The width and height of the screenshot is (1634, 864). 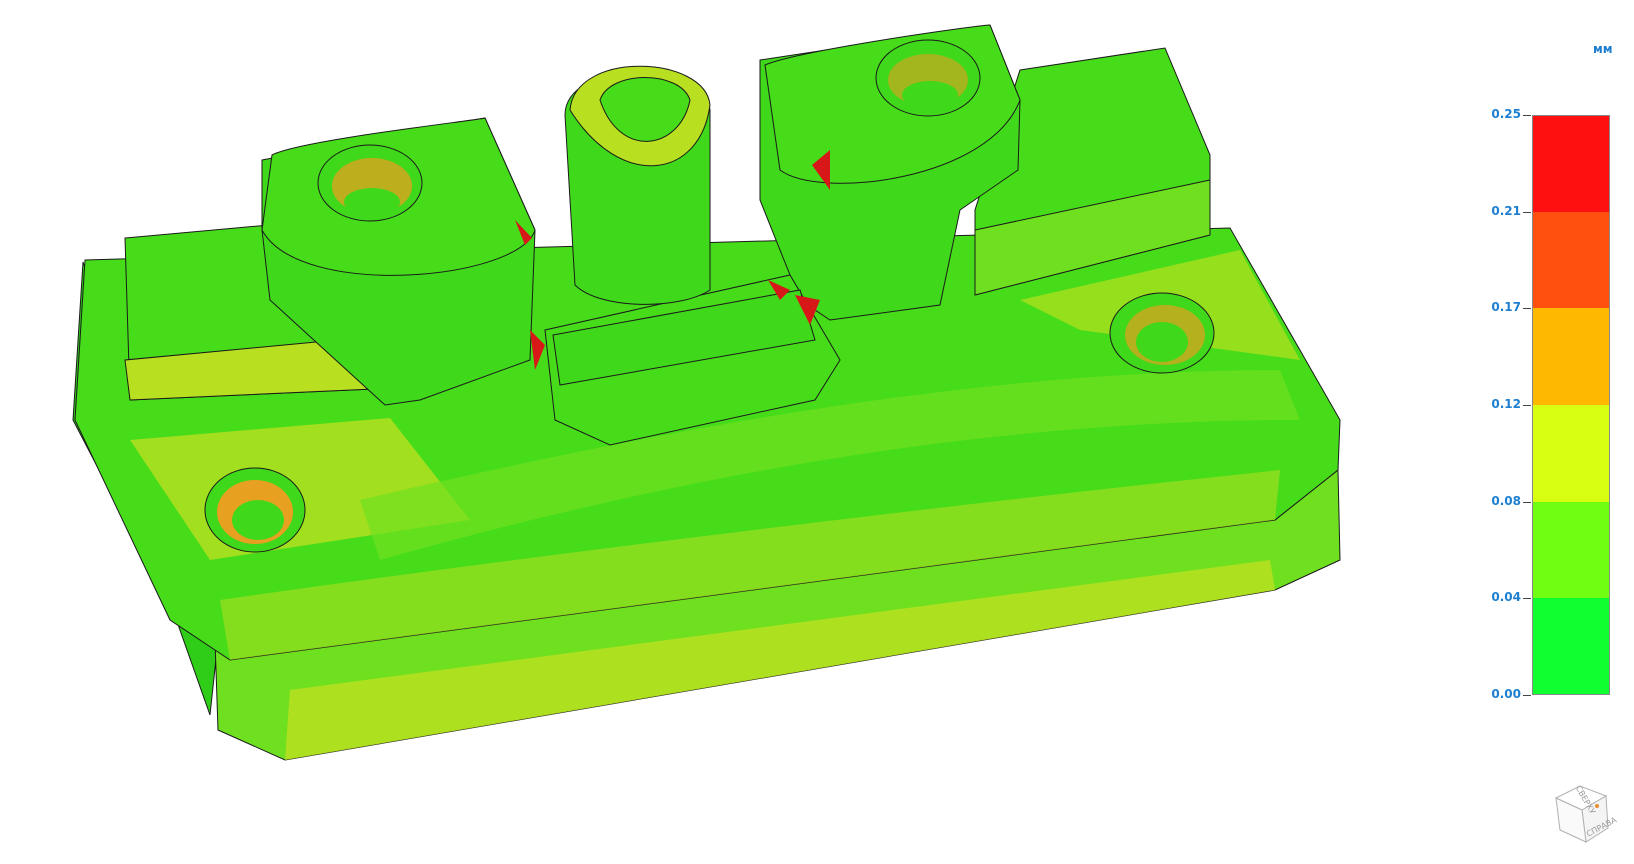 I want to click on view-cube-icon: СВЕРХУ СПРАВА, so click(x=1588, y=810).